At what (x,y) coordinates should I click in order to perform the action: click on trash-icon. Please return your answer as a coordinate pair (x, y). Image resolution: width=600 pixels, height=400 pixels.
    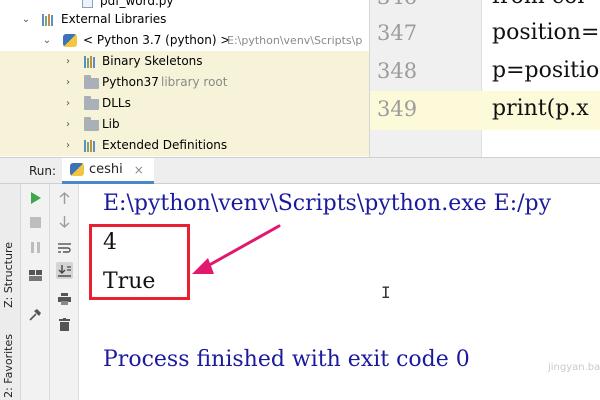
    Looking at the image, I should click on (64, 324).